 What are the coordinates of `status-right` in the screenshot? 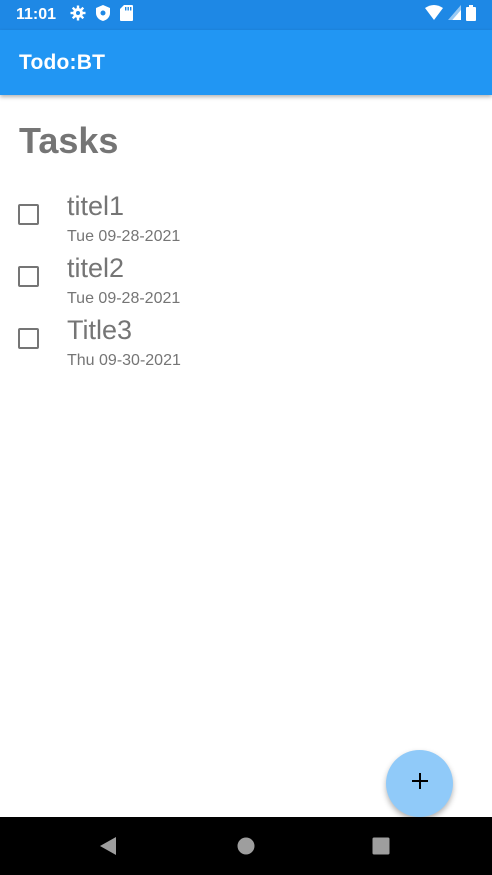 It's located at (450, 15).